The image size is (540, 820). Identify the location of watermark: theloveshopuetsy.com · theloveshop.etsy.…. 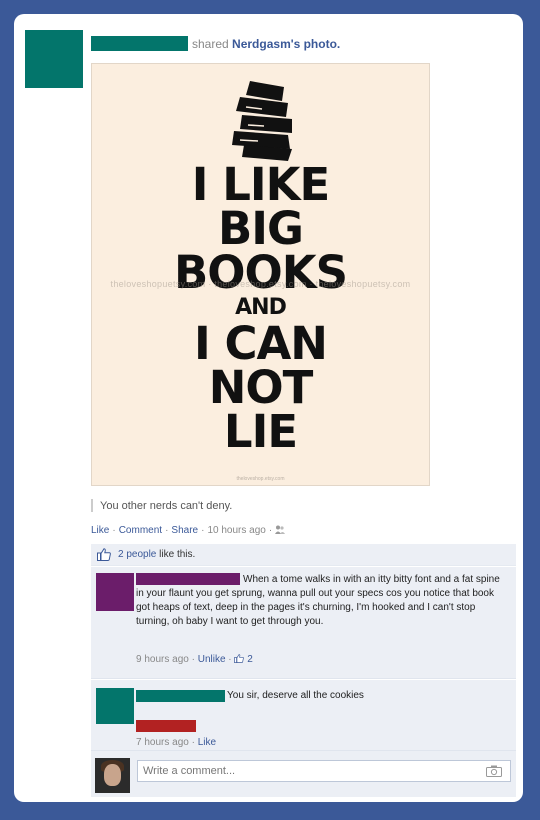
(260, 284).